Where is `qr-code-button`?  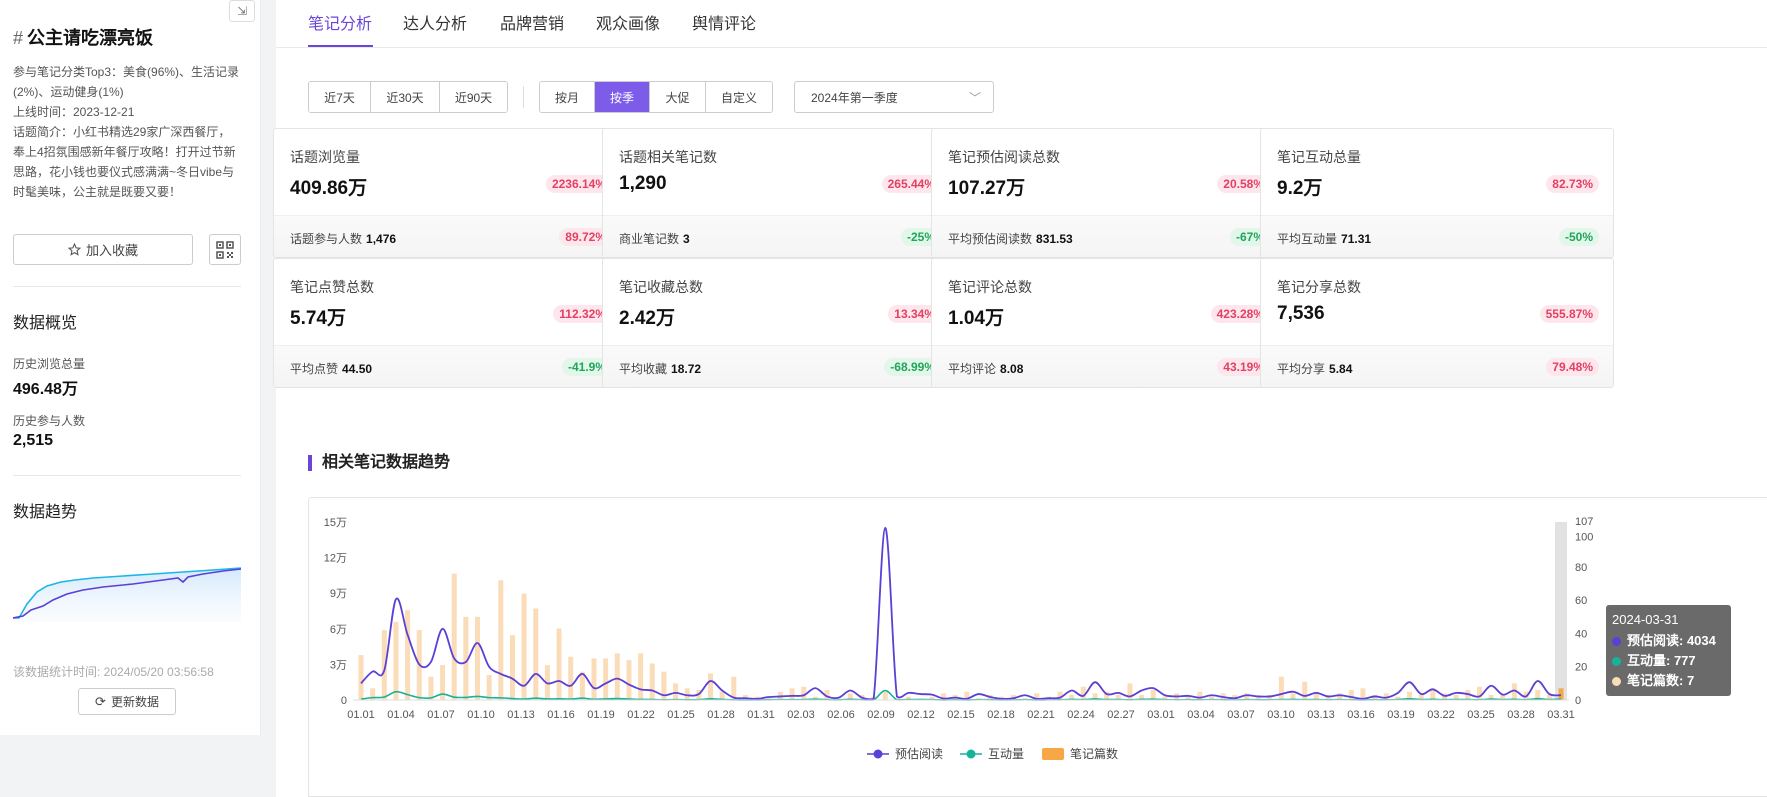 qr-code-button is located at coordinates (225, 249).